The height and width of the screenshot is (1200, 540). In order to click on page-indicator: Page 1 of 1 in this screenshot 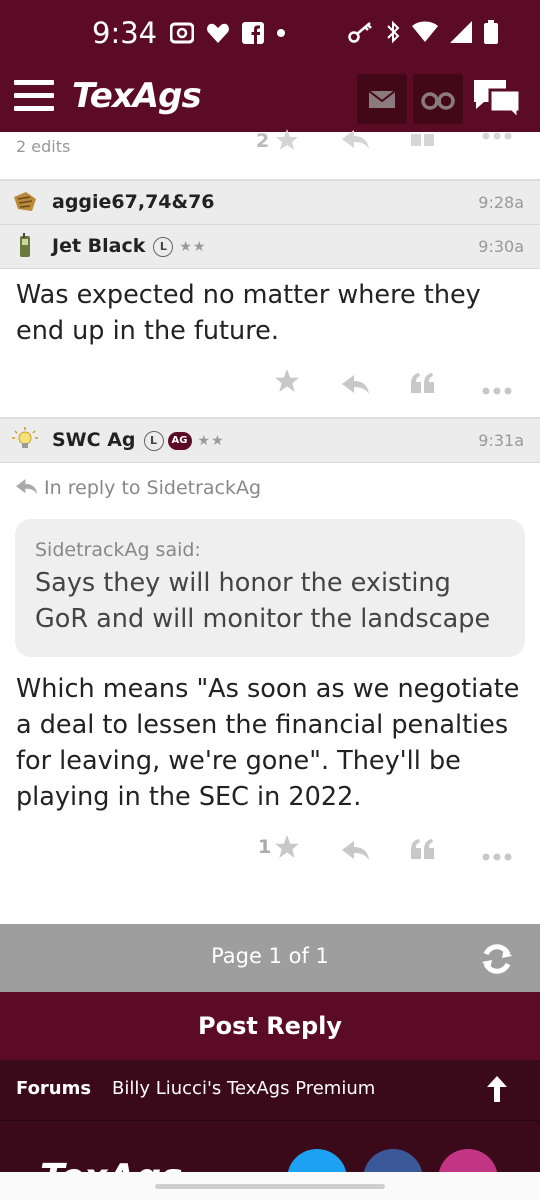, I will do `click(270, 956)`.